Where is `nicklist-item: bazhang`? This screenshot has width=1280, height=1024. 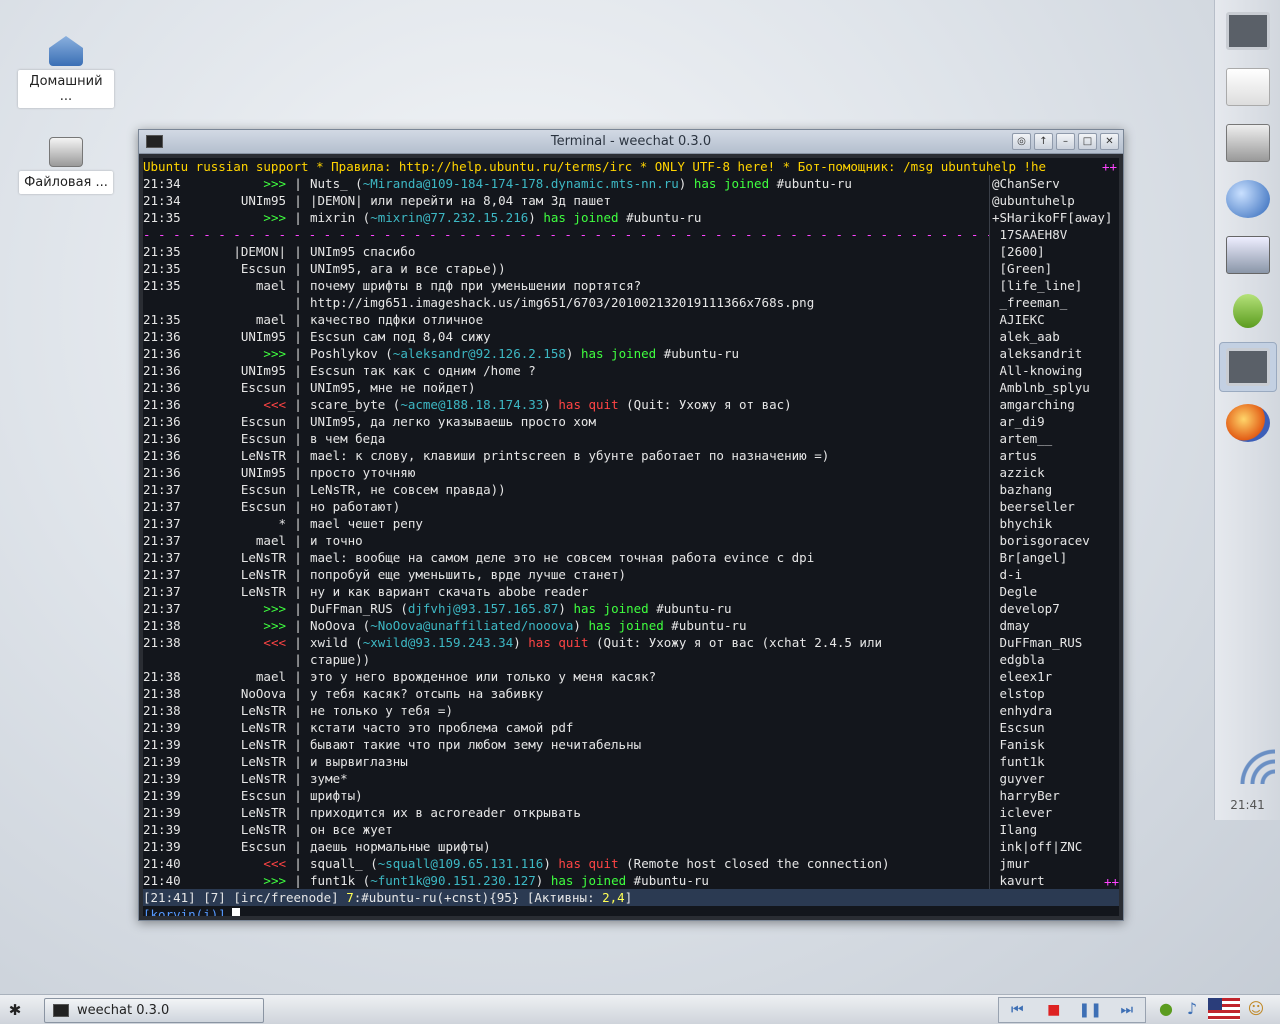 nicklist-item: bazhang is located at coordinates (1054, 489).